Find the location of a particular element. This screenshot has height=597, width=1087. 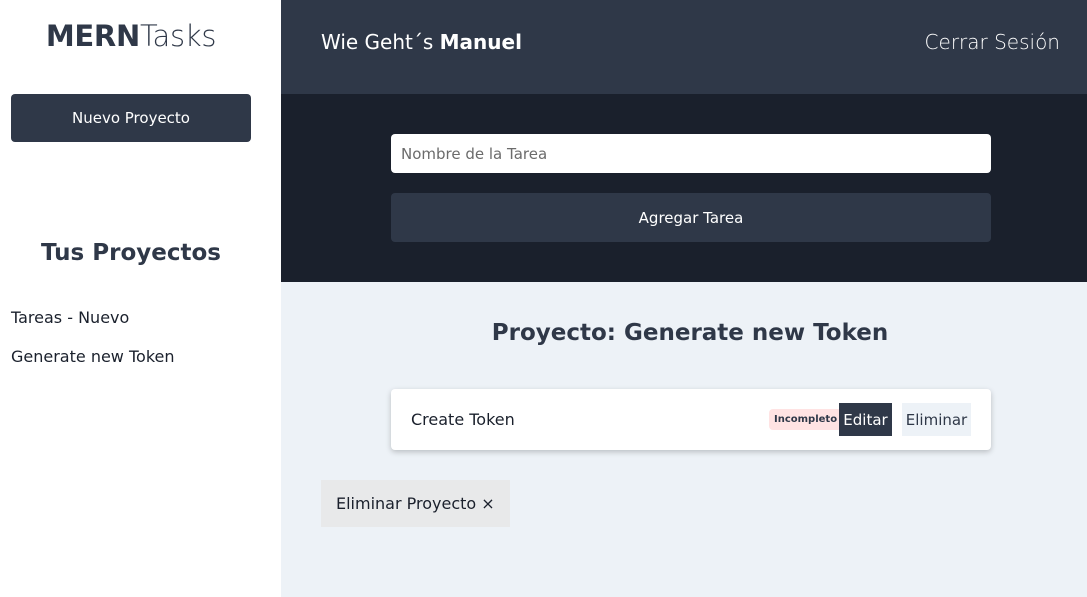

projects-title: Tus Proyectos is located at coordinates (131, 253).